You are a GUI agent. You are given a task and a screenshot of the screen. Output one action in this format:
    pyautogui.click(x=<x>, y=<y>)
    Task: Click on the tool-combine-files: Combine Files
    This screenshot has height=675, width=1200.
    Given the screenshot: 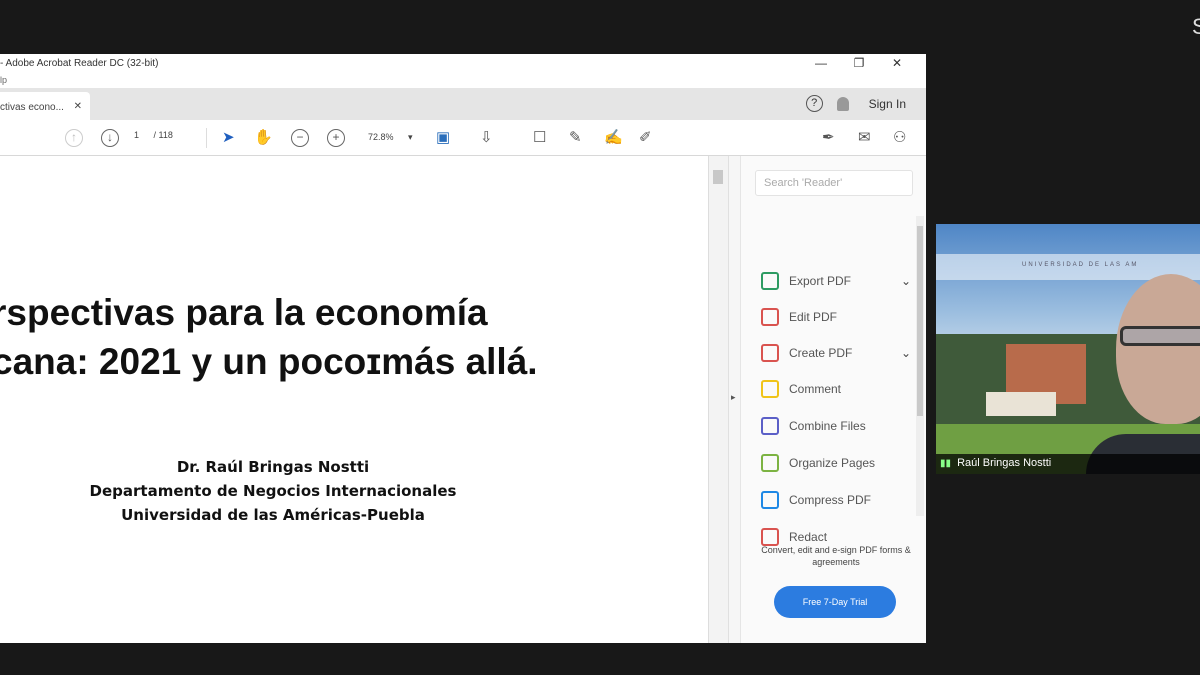 What is the action you would take?
    pyautogui.click(x=836, y=426)
    